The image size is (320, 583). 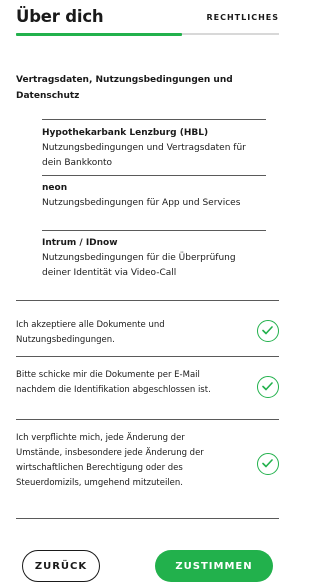 I want to click on legal-link: RECHTLICHES, so click(x=242, y=17).